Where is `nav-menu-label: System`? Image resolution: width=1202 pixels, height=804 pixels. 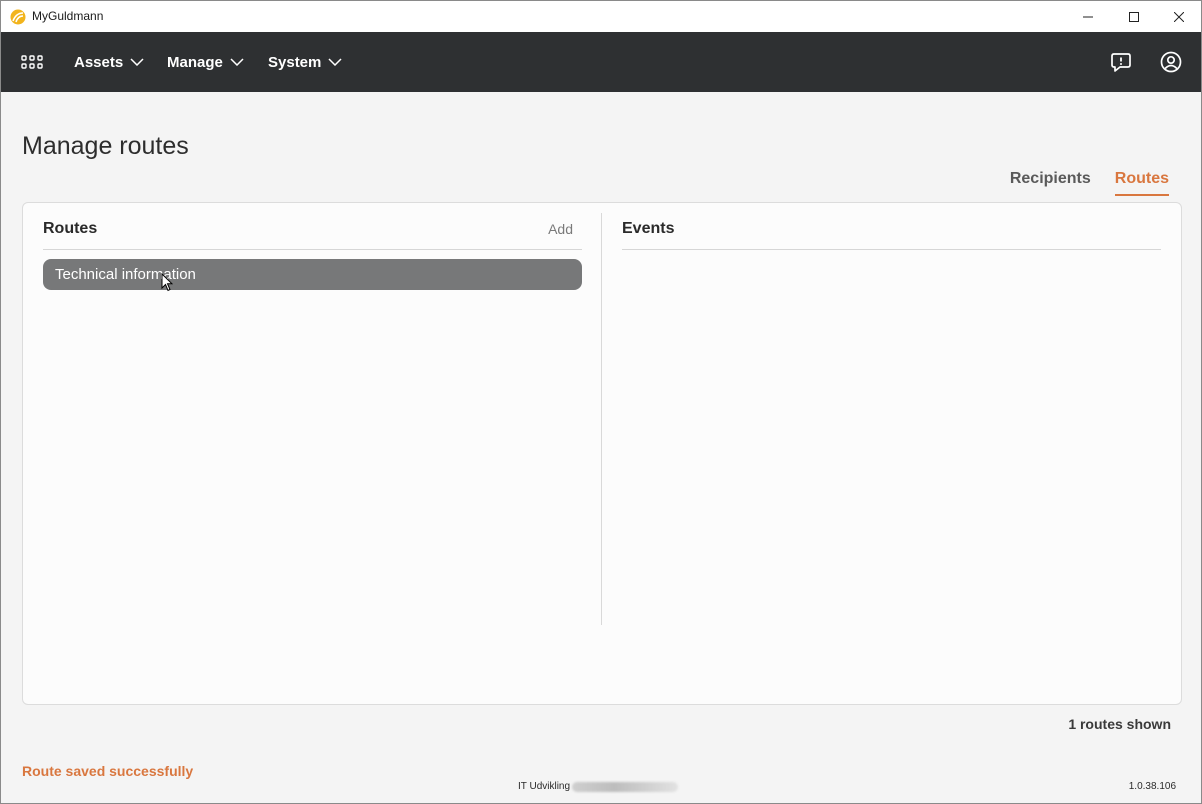 nav-menu-label: System is located at coordinates (295, 62).